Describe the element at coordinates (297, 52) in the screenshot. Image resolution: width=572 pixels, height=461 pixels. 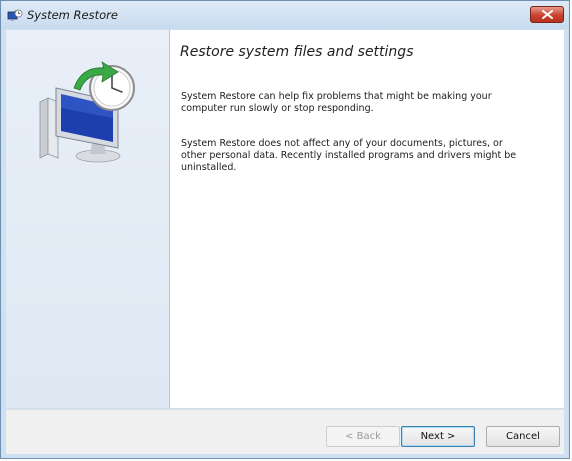
I see `page-title: Restore system files and settings` at that location.